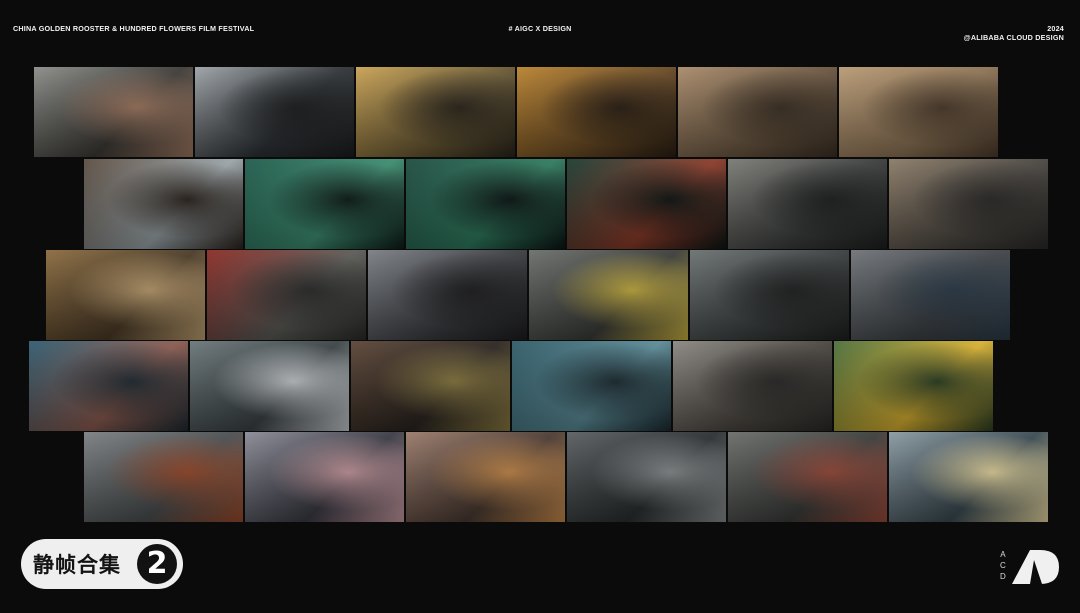 This screenshot has width=1080, height=613. What do you see at coordinates (807, 477) in the screenshot?
I see `still-frame-woman-running` at bounding box center [807, 477].